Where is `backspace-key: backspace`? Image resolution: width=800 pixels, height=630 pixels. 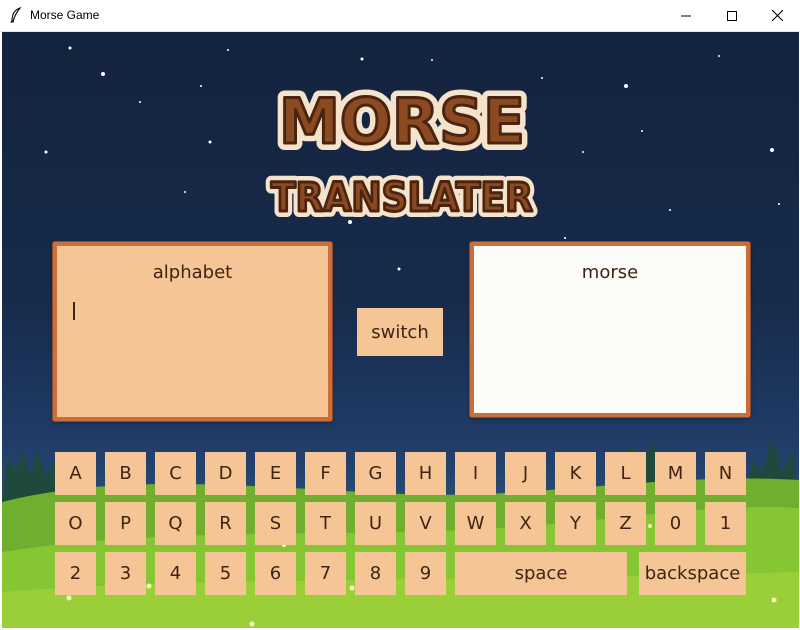
backspace-key: backspace is located at coordinates (692, 573).